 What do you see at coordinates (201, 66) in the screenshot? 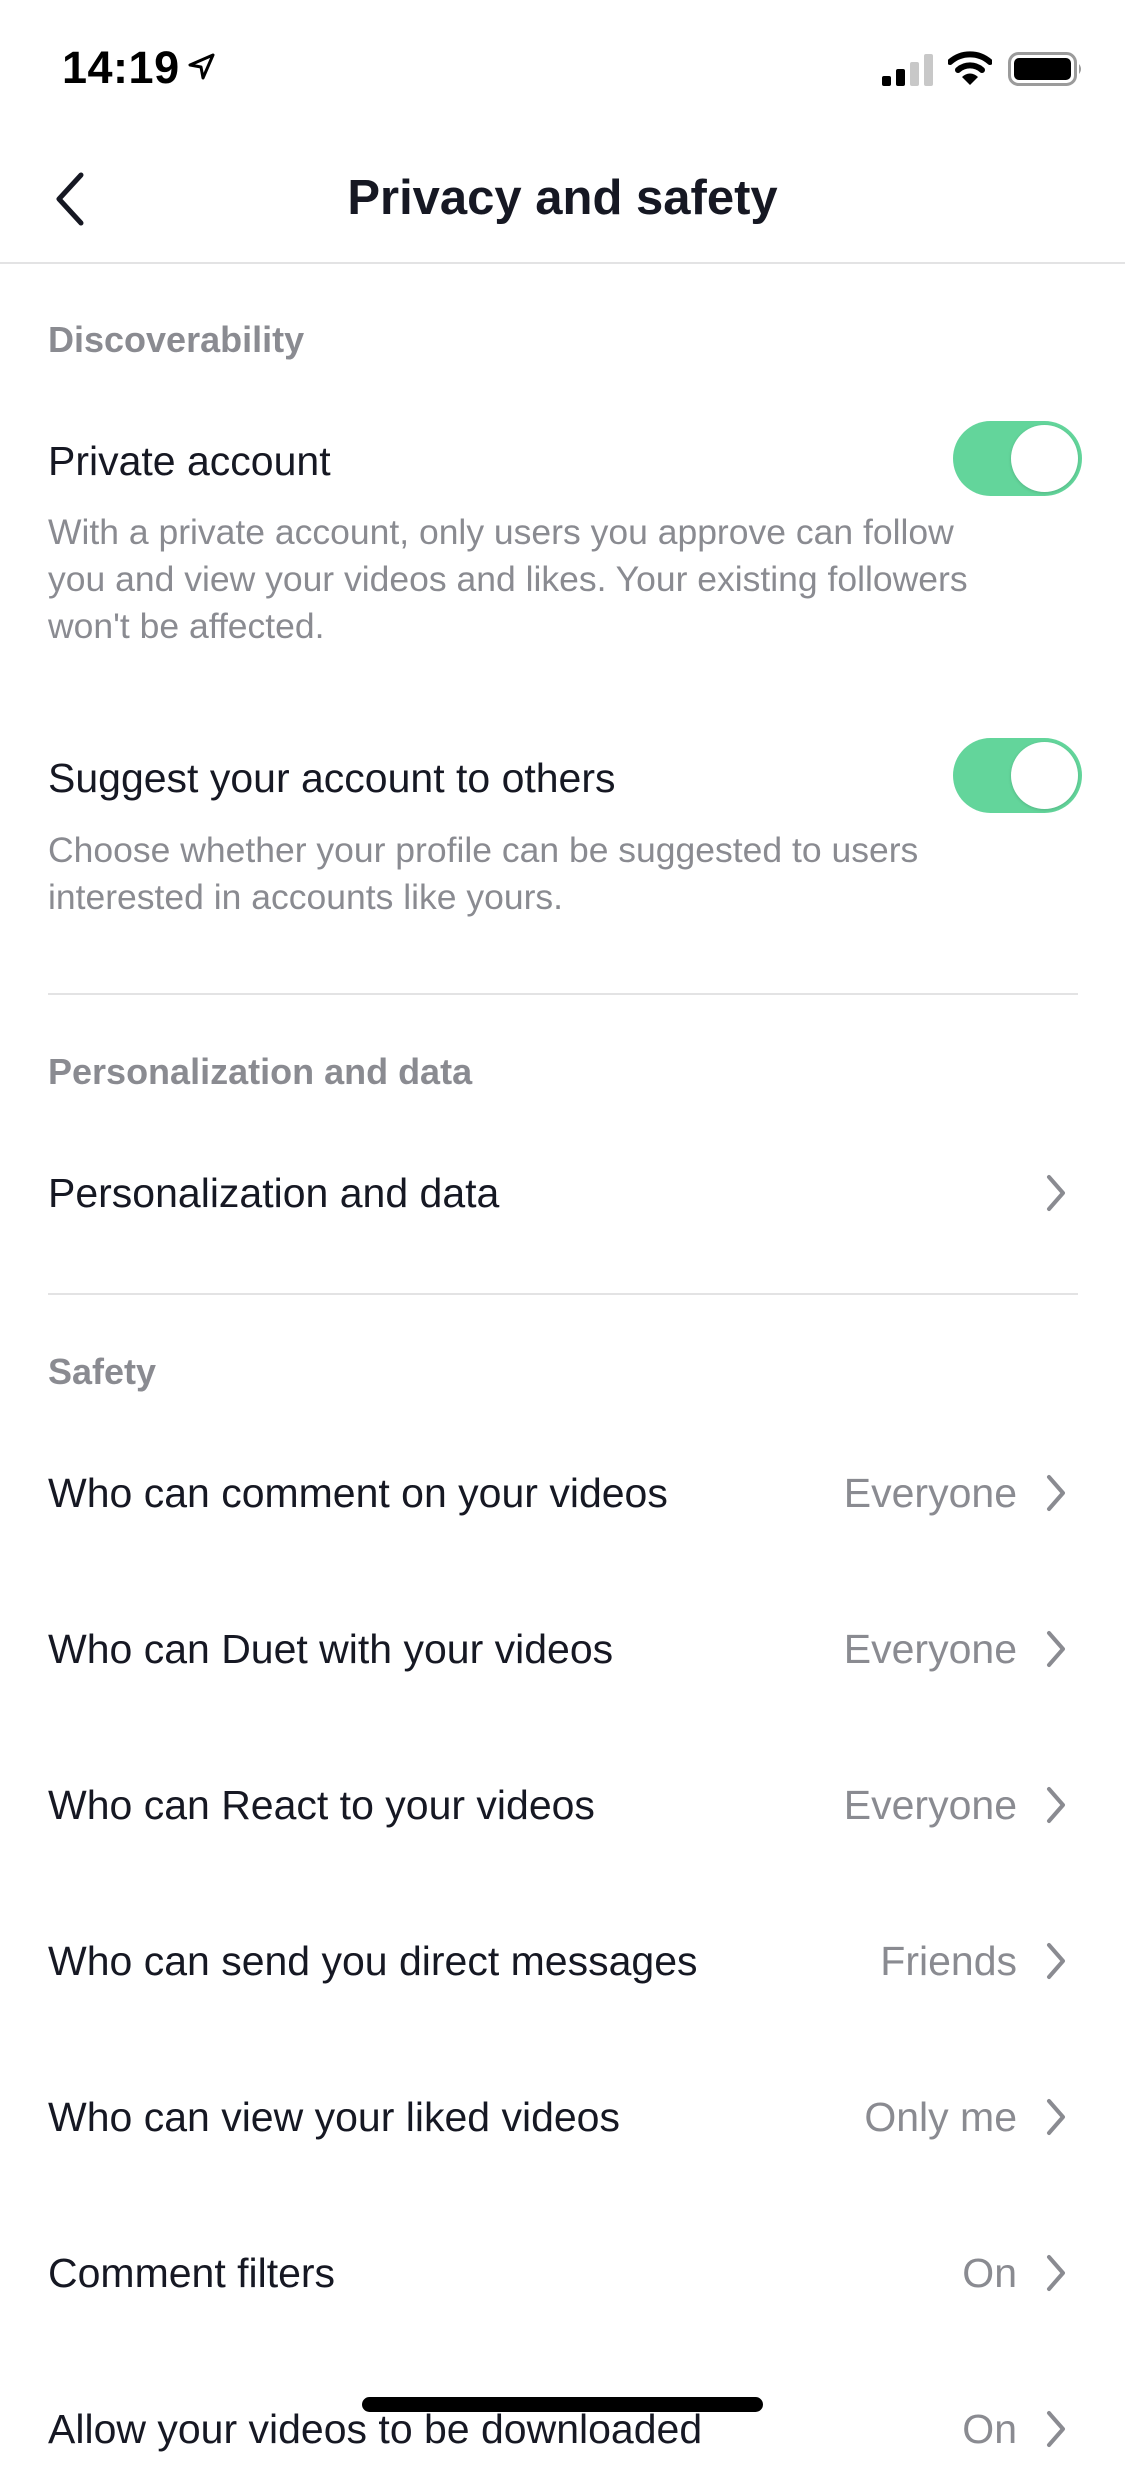
I see `location-arrow-icon` at bounding box center [201, 66].